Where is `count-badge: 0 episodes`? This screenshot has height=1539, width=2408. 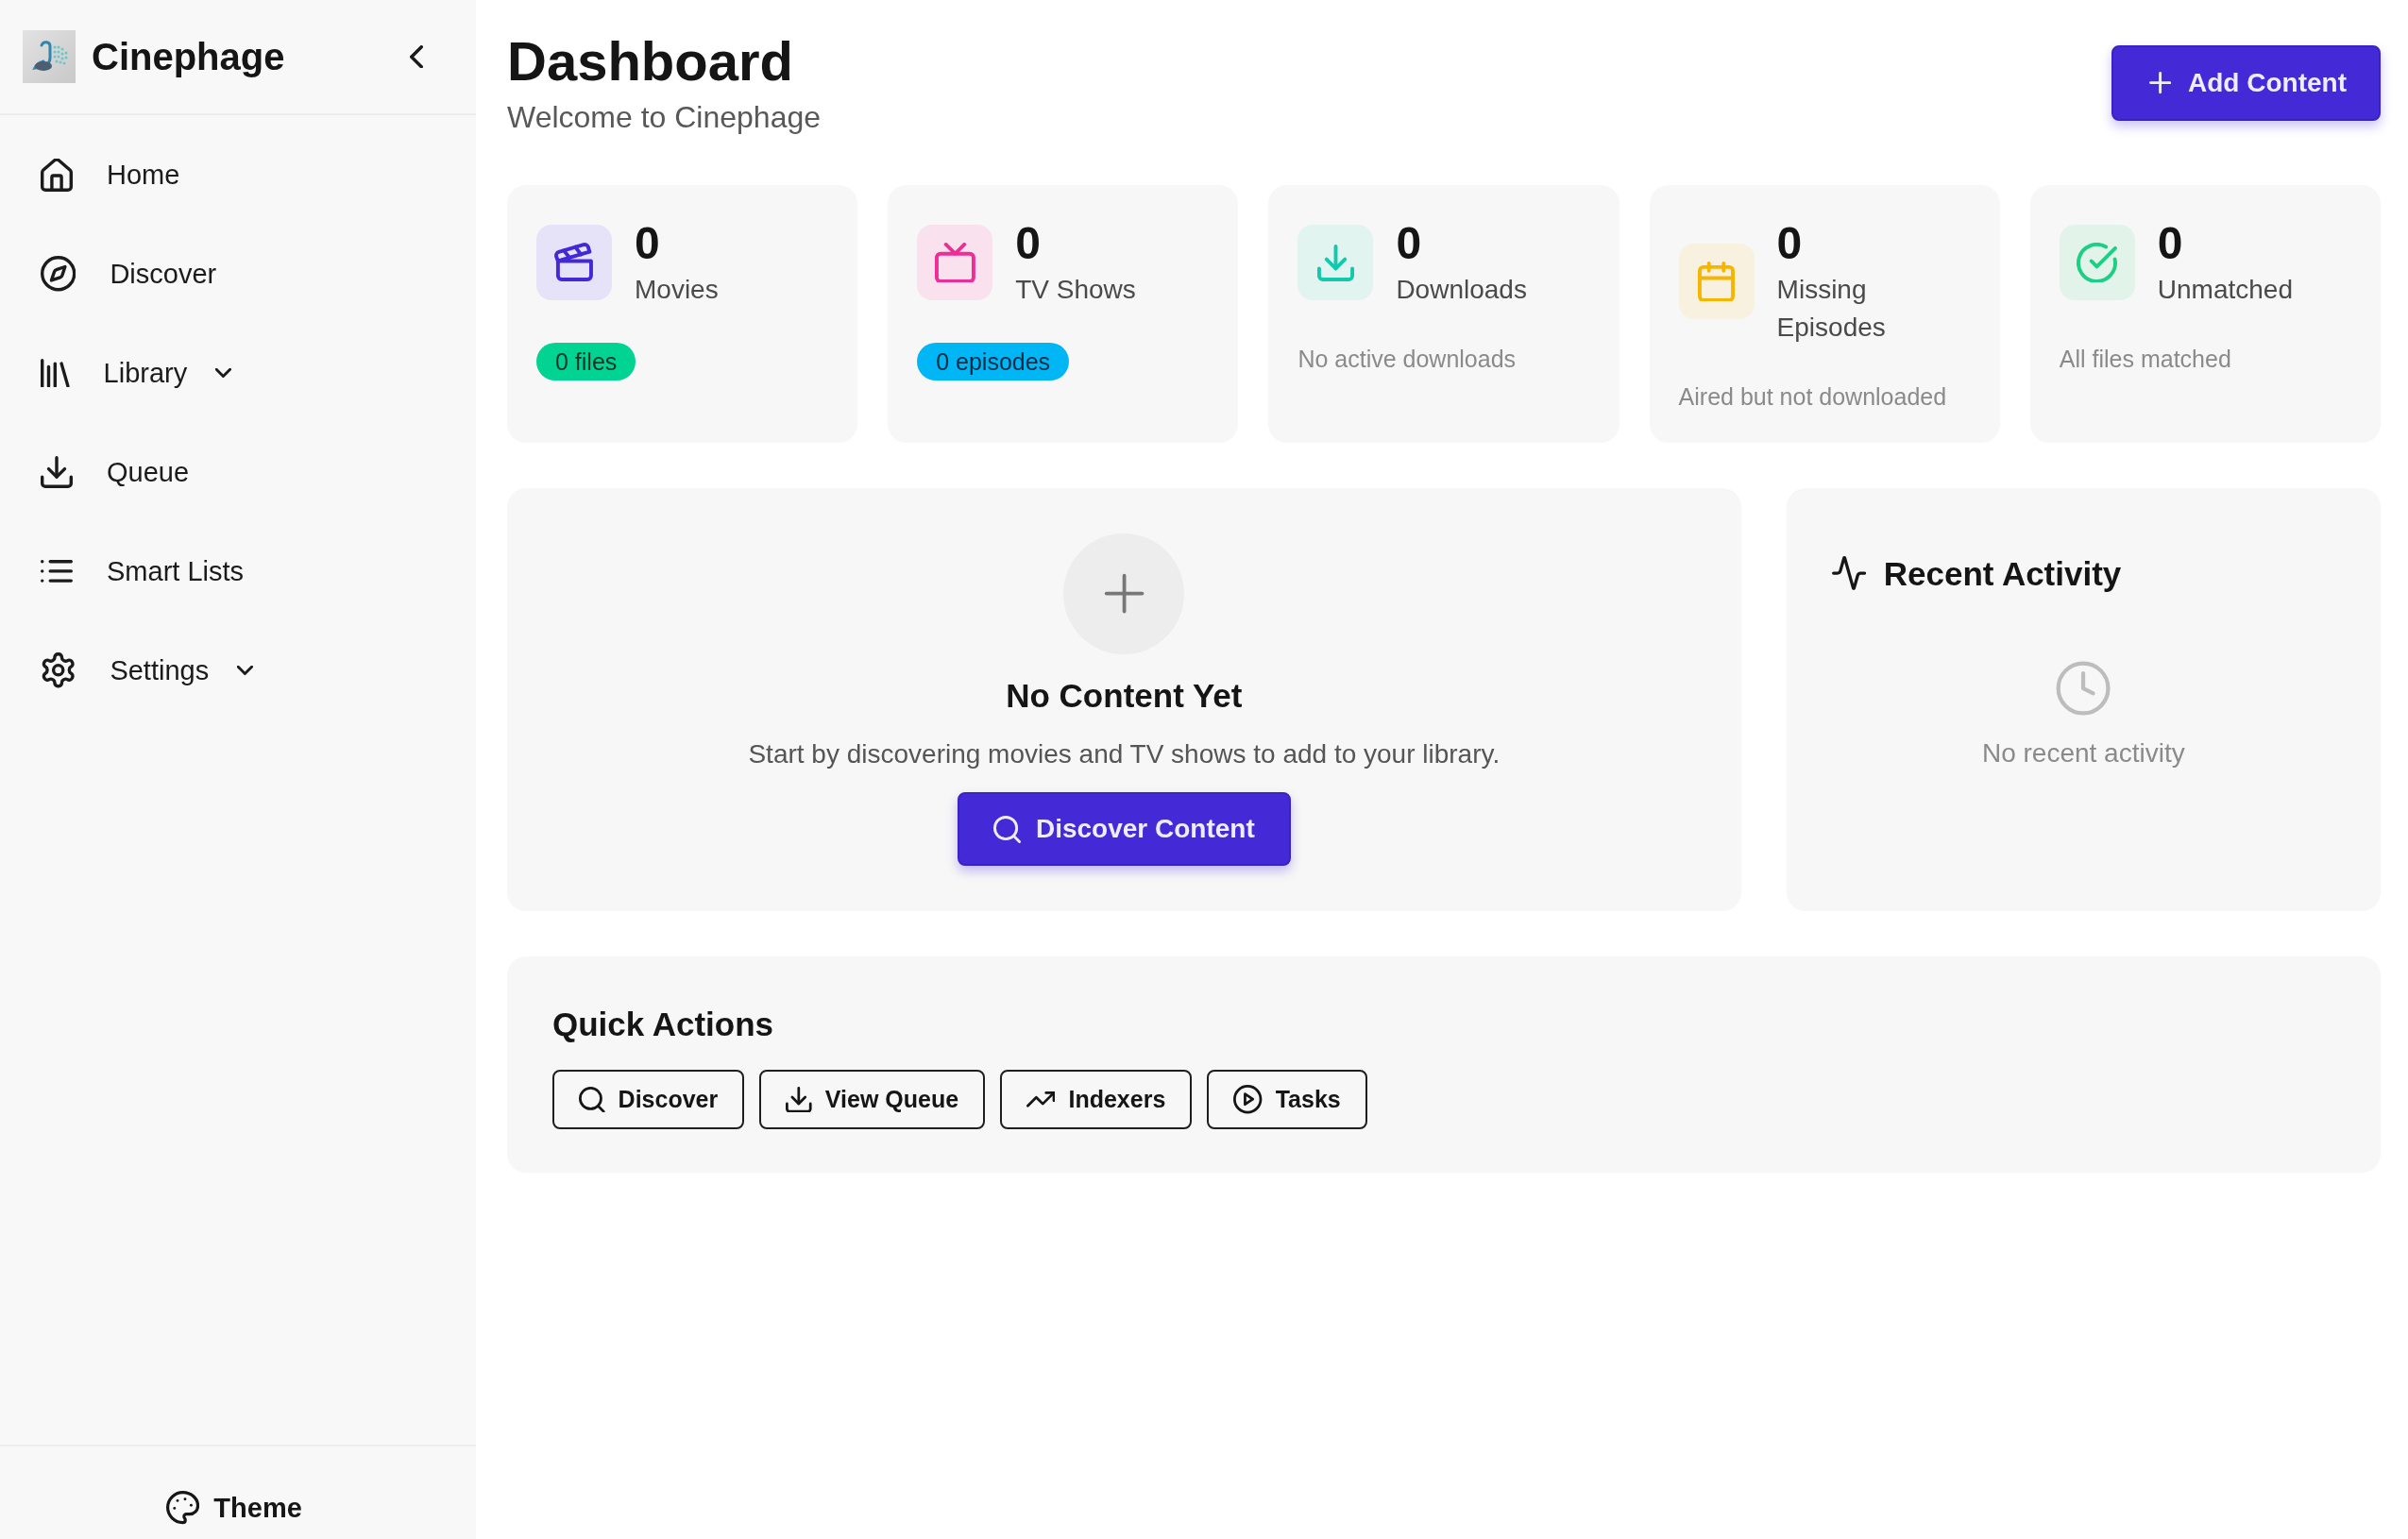 count-badge: 0 episodes is located at coordinates (993, 362).